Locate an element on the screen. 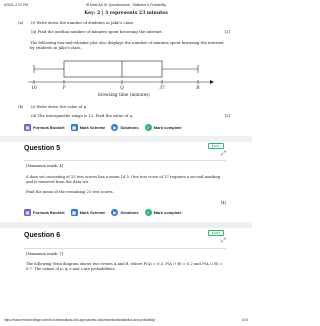  axis-arrow is located at coordinates (212, 82).